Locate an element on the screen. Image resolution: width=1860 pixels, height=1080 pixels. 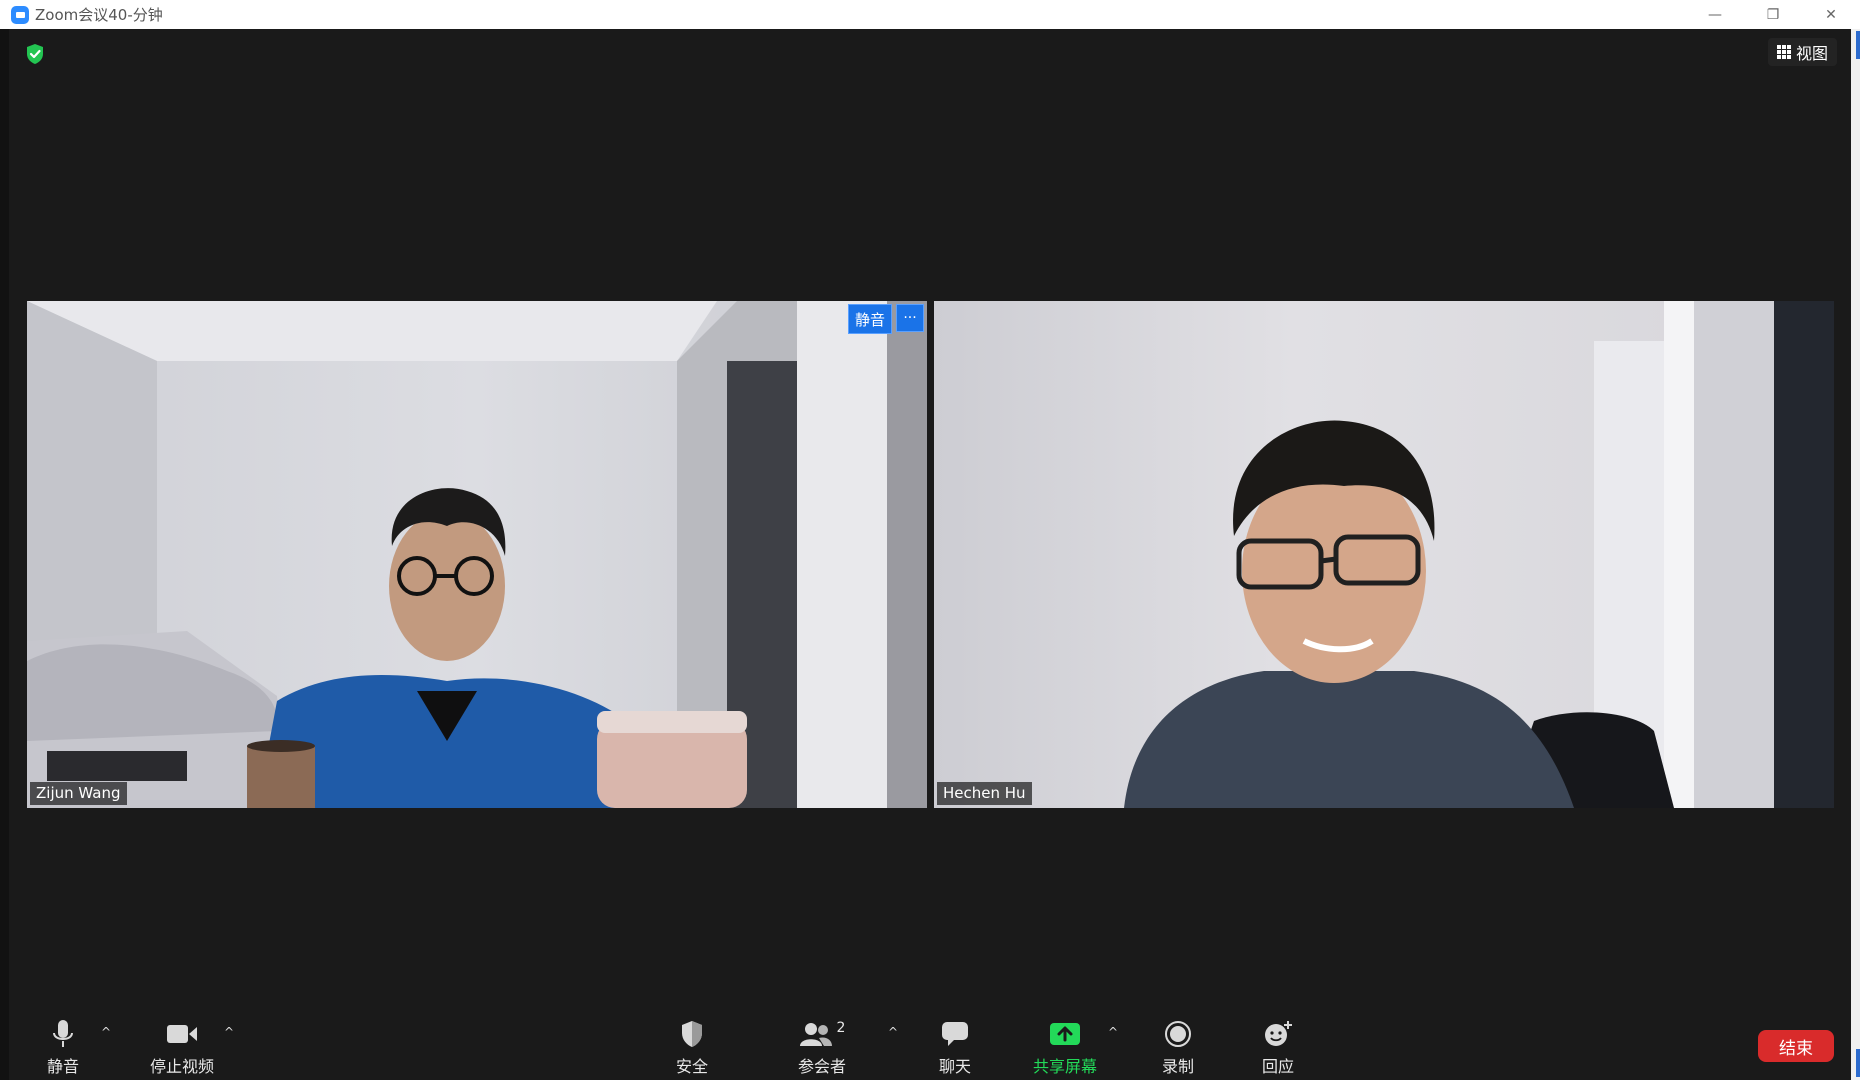
share-screen-icon is located at coordinates (1065, 1034).